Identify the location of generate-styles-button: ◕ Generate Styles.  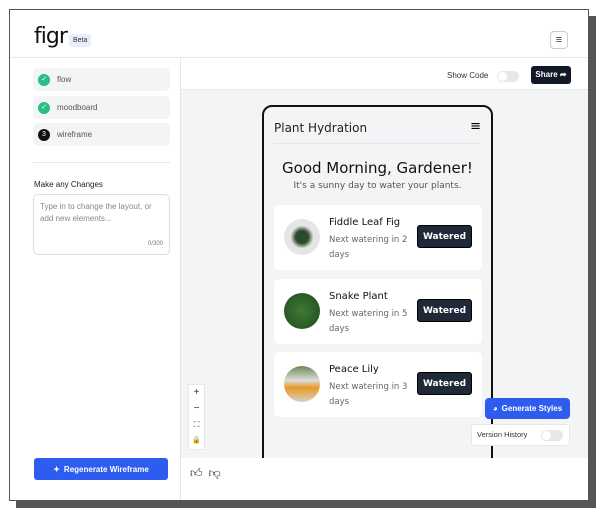
(527, 408).